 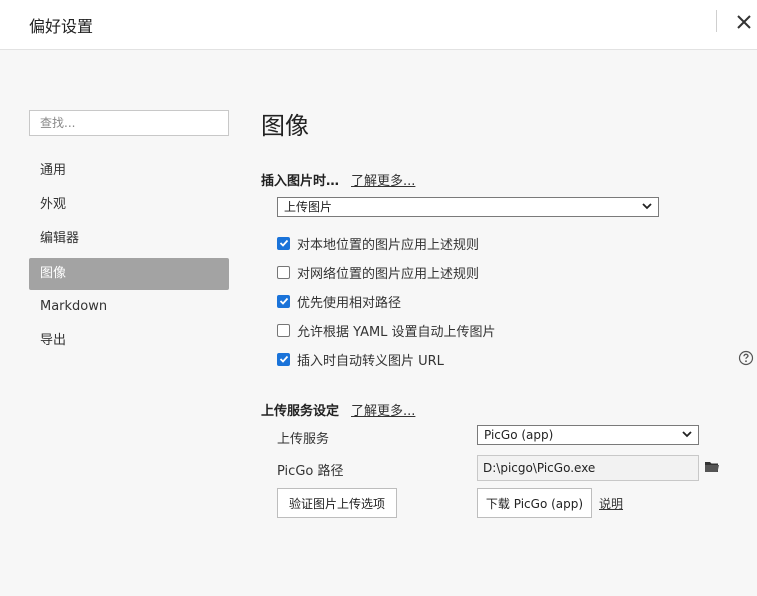 What do you see at coordinates (588, 468) in the screenshot?
I see `picgo-path-input` at bounding box center [588, 468].